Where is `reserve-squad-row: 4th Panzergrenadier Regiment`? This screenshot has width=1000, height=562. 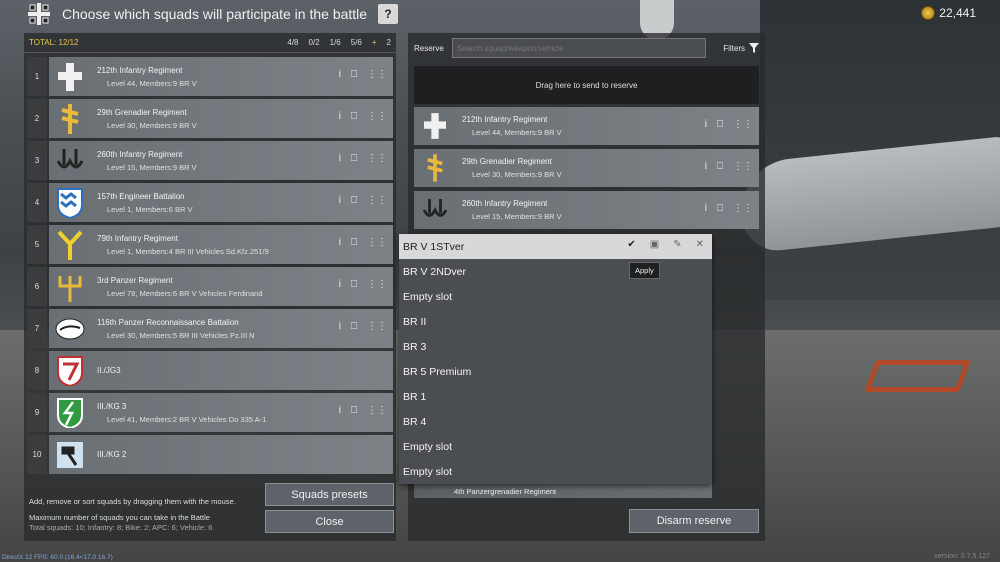 reserve-squad-row: 4th Panzergrenadier Regiment is located at coordinates (563, 491).